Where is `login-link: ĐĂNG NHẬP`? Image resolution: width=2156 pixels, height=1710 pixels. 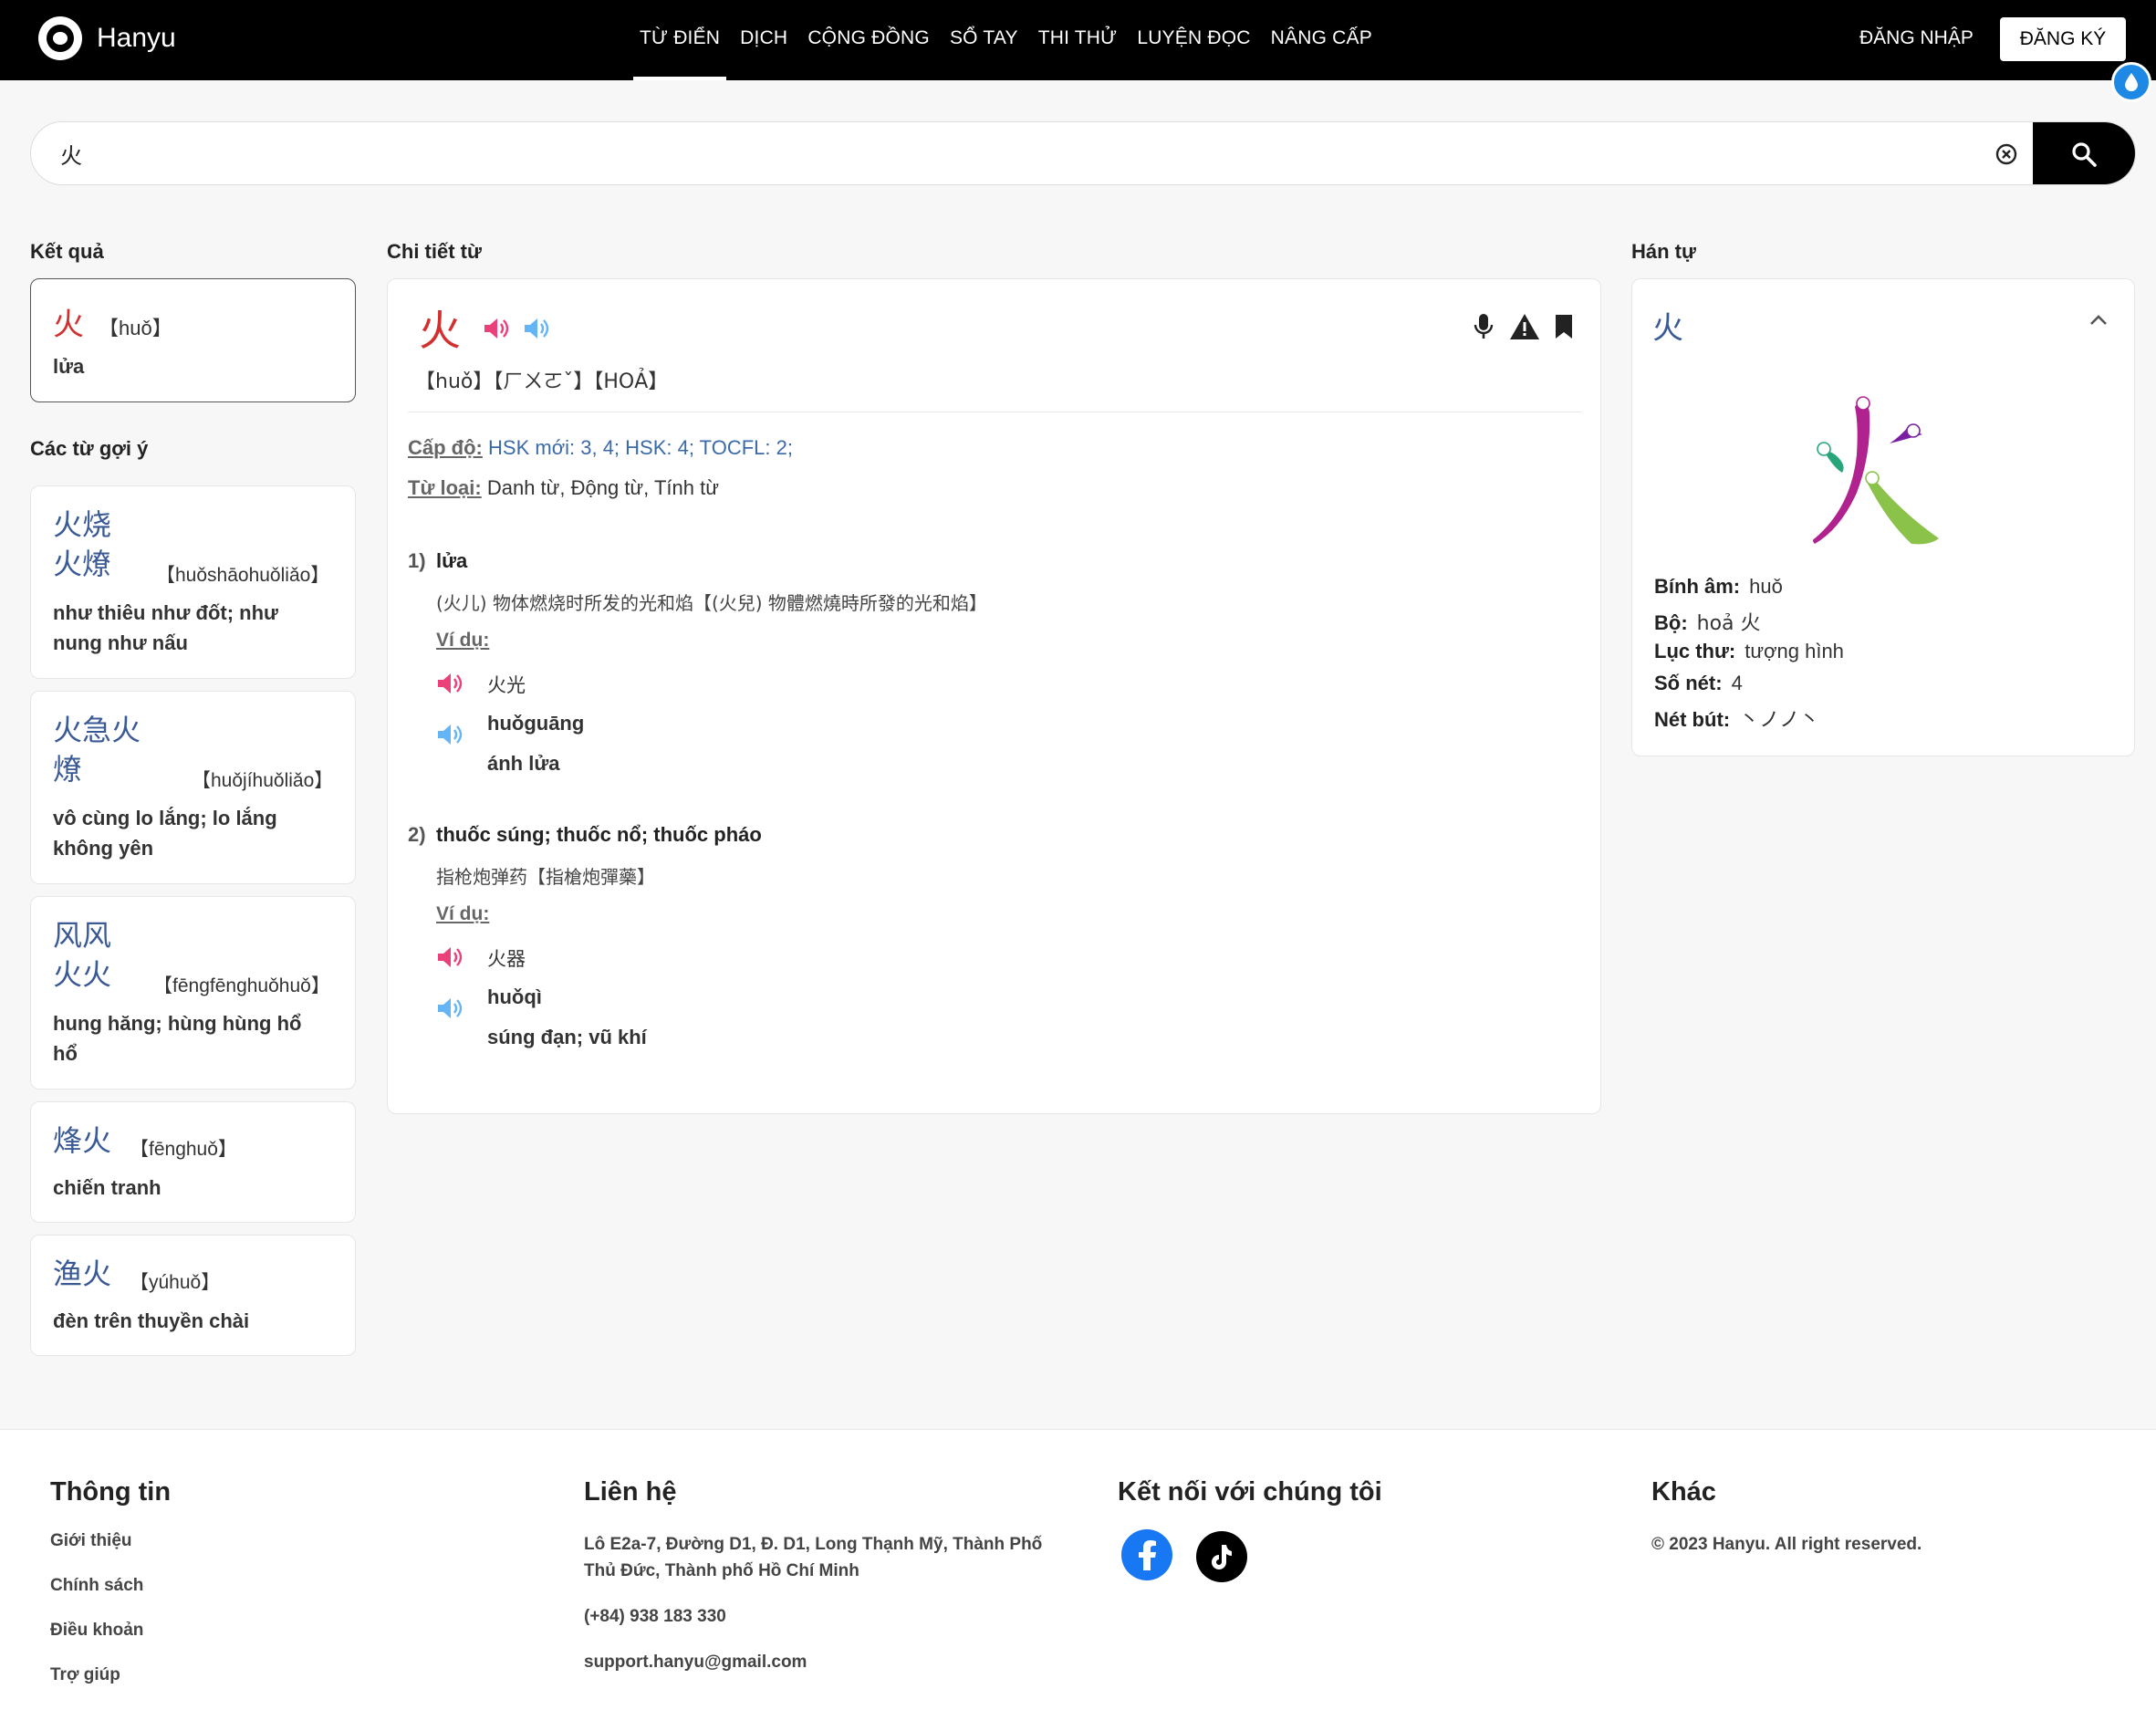
login-link: ĐĂNG NHẬP is located at coordinates (1917, 38).